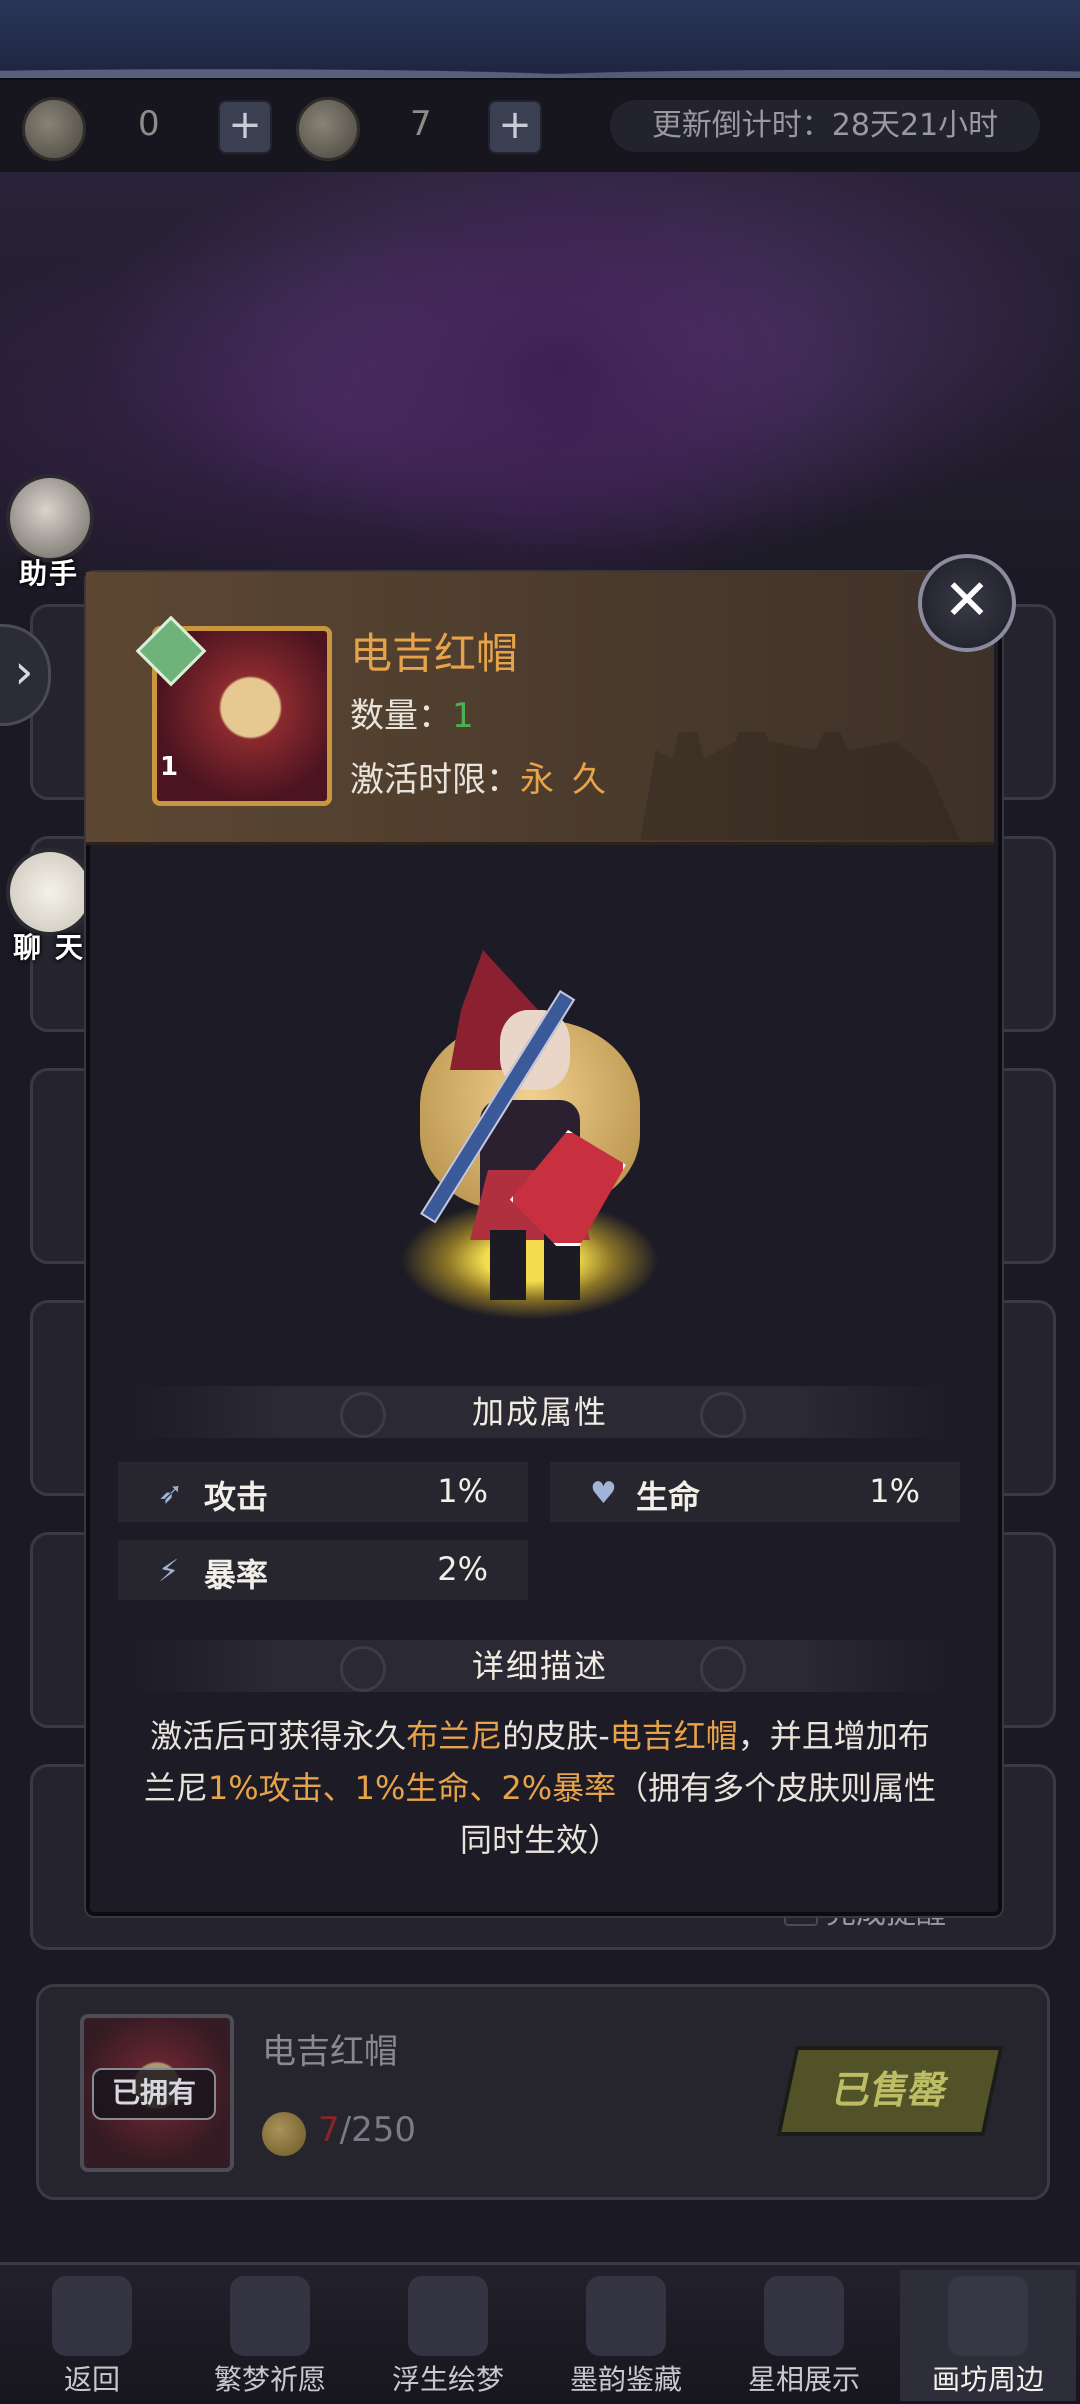  I want to click on nav-star: 星相展示, so click(804, 2335).